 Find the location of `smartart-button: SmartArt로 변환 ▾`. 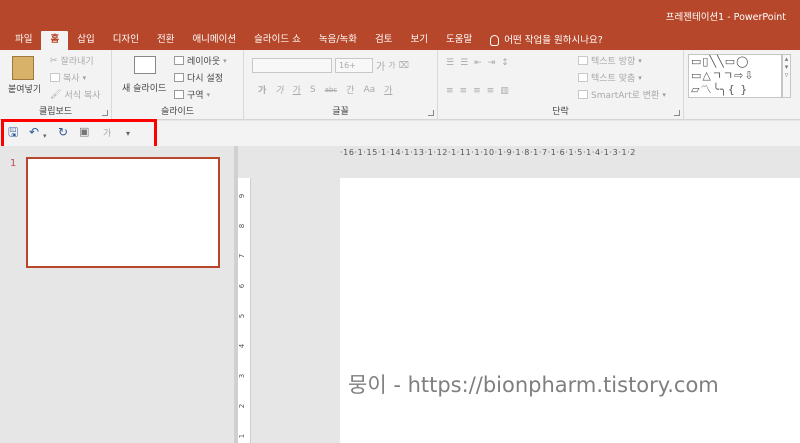

smartart-button: SmartArt로 변환 ▾ is located at coordinates (622, 94).